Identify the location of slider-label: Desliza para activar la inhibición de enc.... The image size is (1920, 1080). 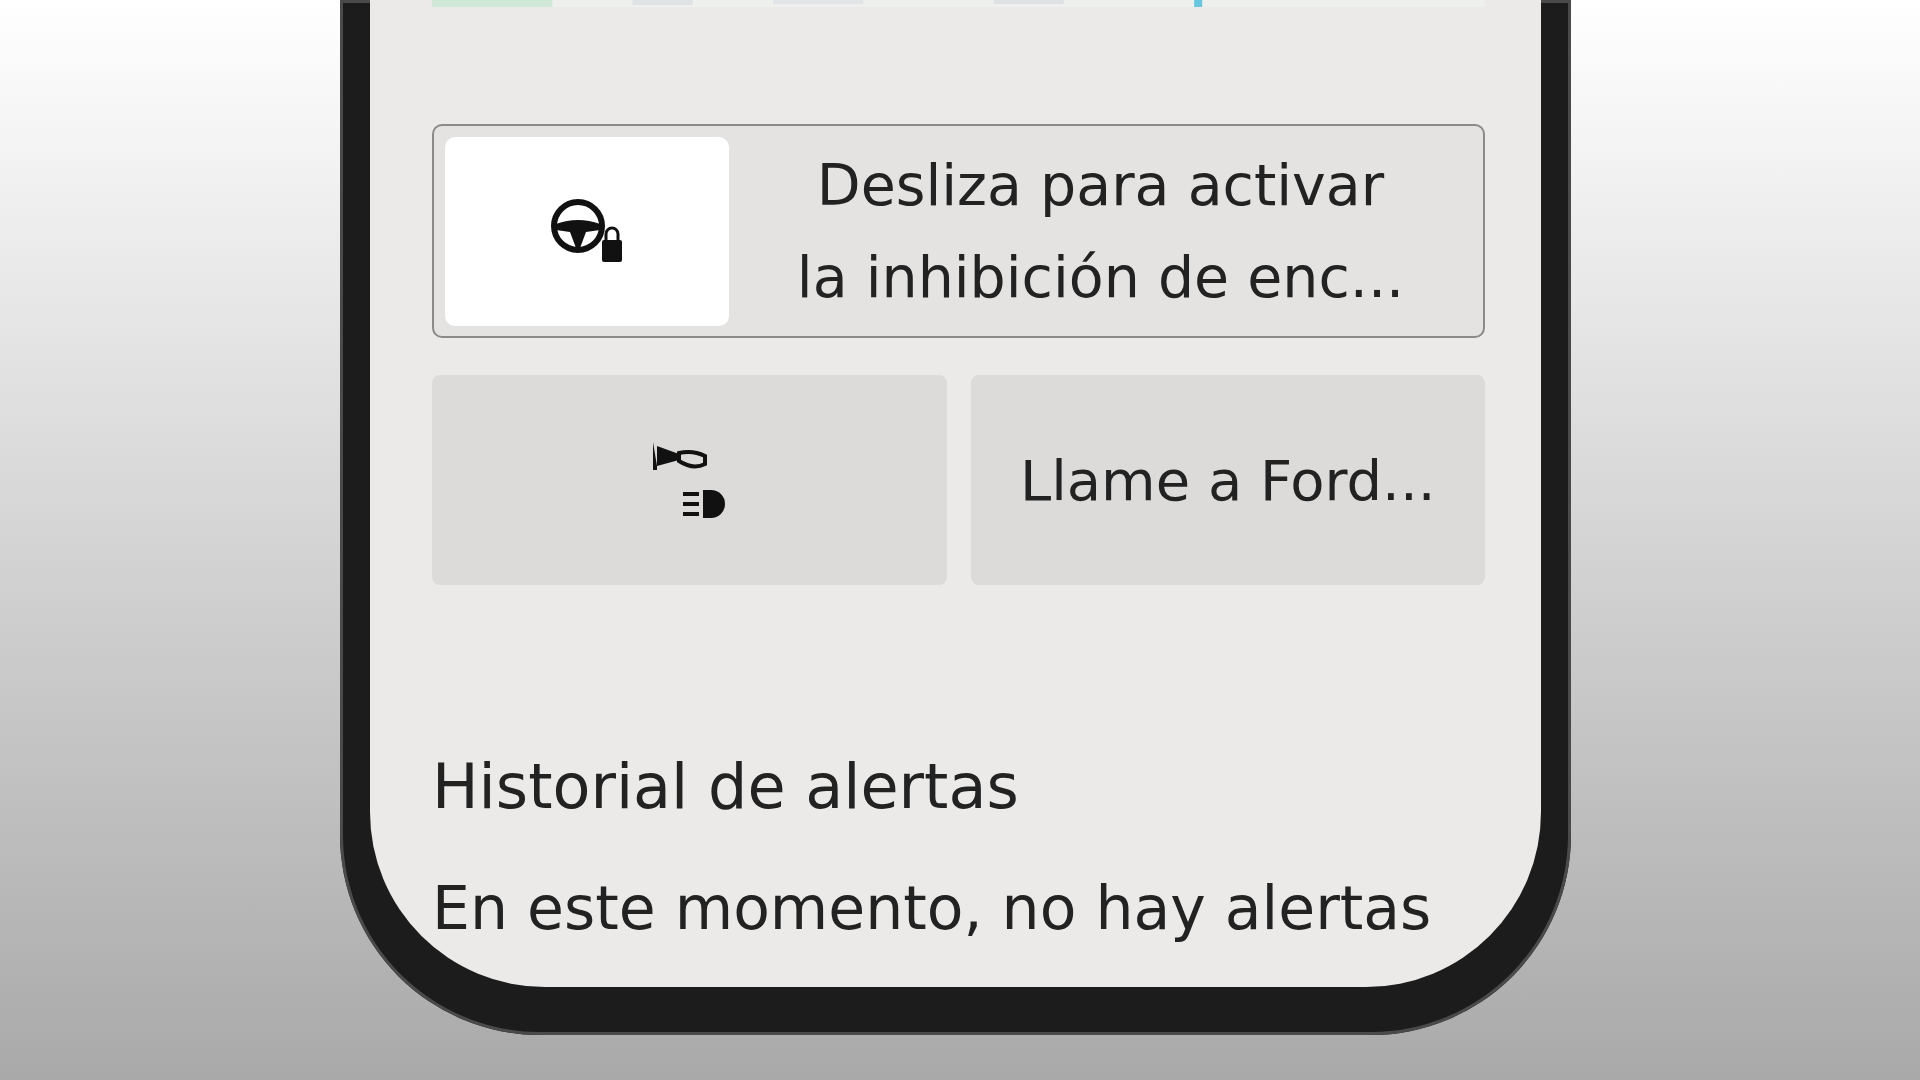
(1100, 231).